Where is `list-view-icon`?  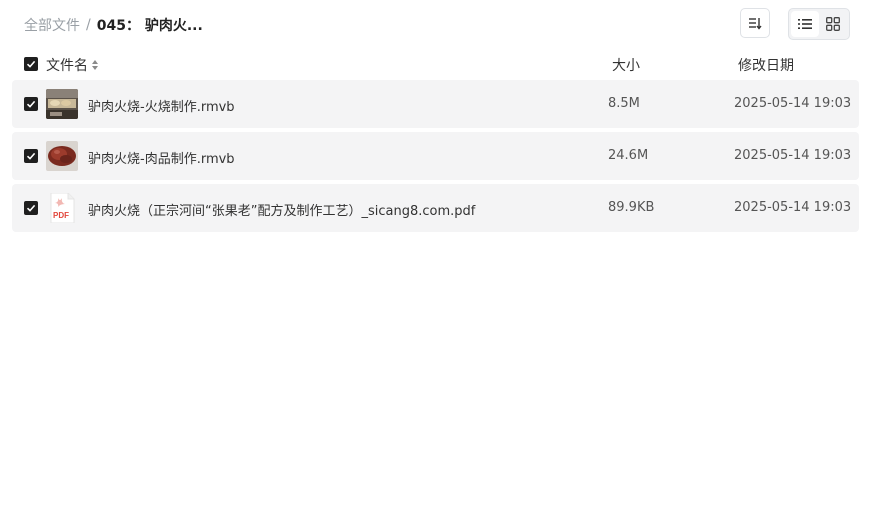
list-view-icon is located at coordinates (805, 24).